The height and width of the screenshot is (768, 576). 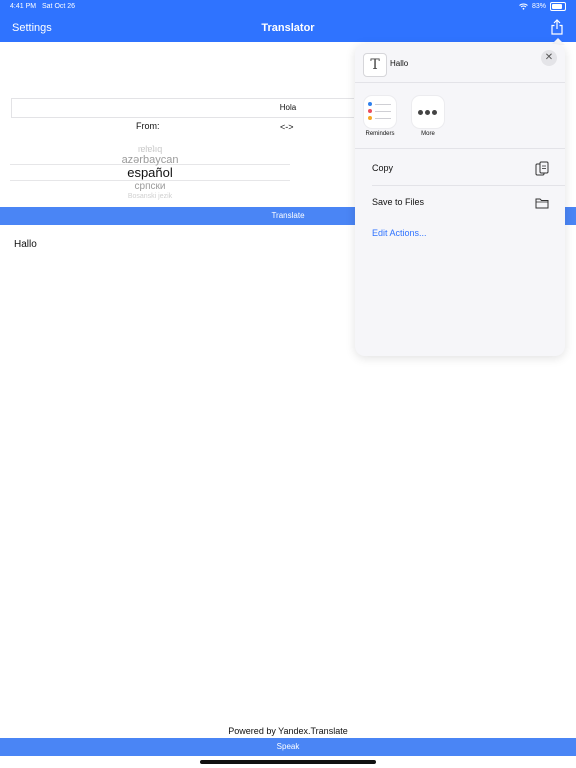 I want to click on from-label: From:, so click(x=148, y=126).